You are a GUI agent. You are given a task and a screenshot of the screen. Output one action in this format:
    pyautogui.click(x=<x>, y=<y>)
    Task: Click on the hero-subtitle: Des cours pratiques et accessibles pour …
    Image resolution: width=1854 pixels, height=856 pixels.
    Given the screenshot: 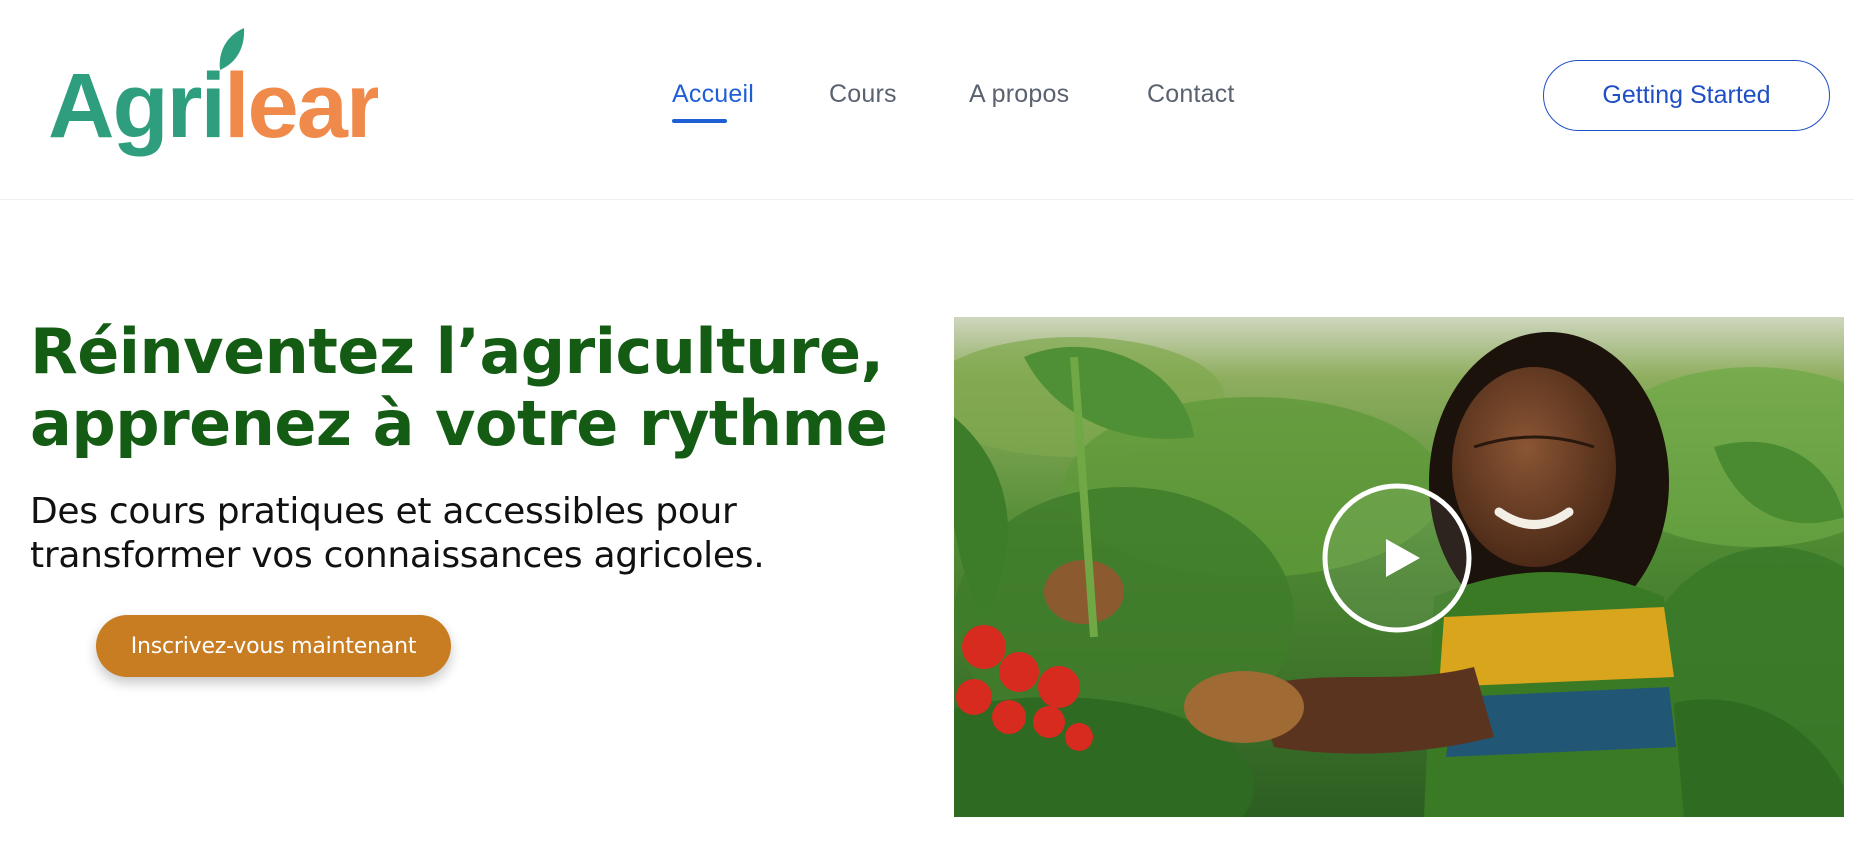 What is the action you would take?
    pyautogui.click(x=440, y=534)
    